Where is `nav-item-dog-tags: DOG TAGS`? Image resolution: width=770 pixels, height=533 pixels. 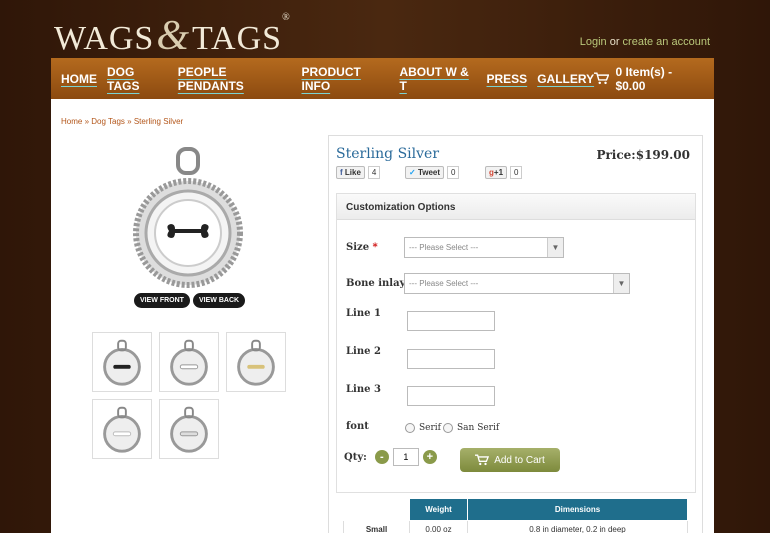 nav-item-dog-tags: DOG TAGS is located at coordinates (137, 79).